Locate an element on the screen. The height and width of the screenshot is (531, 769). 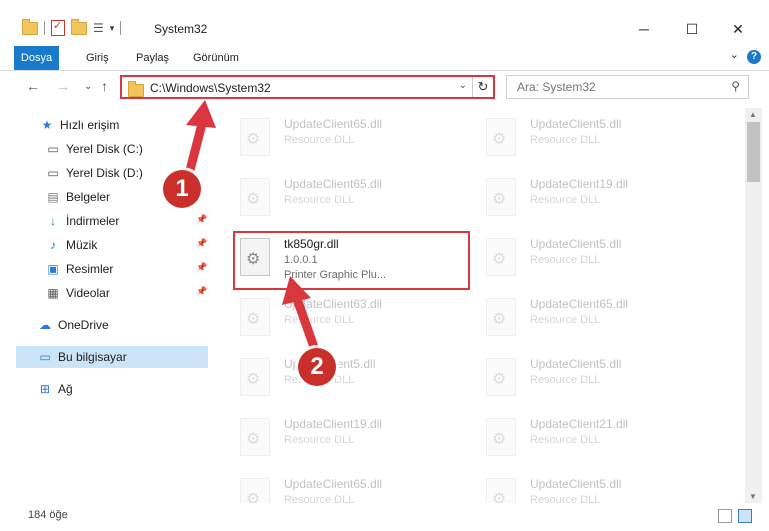
star-icon: ★ is located at coordinates (47, 125).